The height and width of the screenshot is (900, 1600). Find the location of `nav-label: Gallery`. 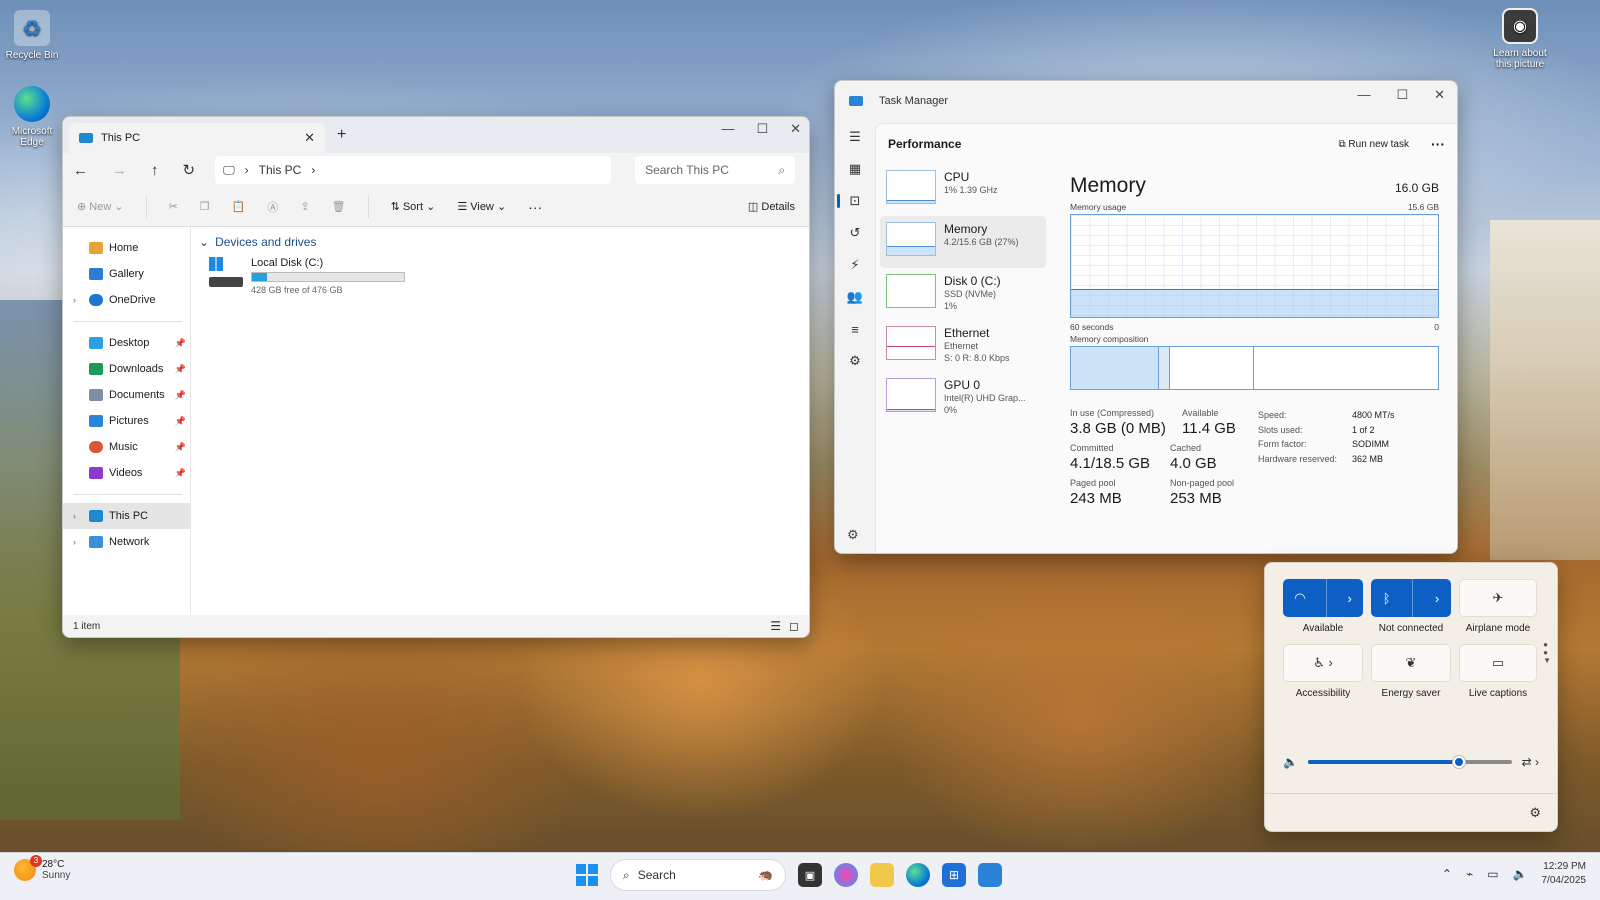

nav-label: Gallery is located at coordinates (126, 274).